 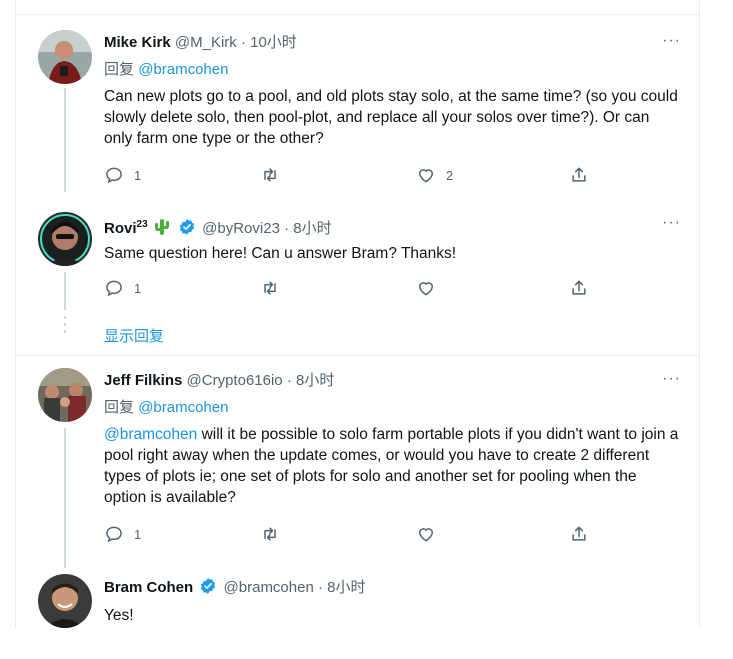 I want to click on show-replies-link: 显示回复, so click(x=134, y=335).